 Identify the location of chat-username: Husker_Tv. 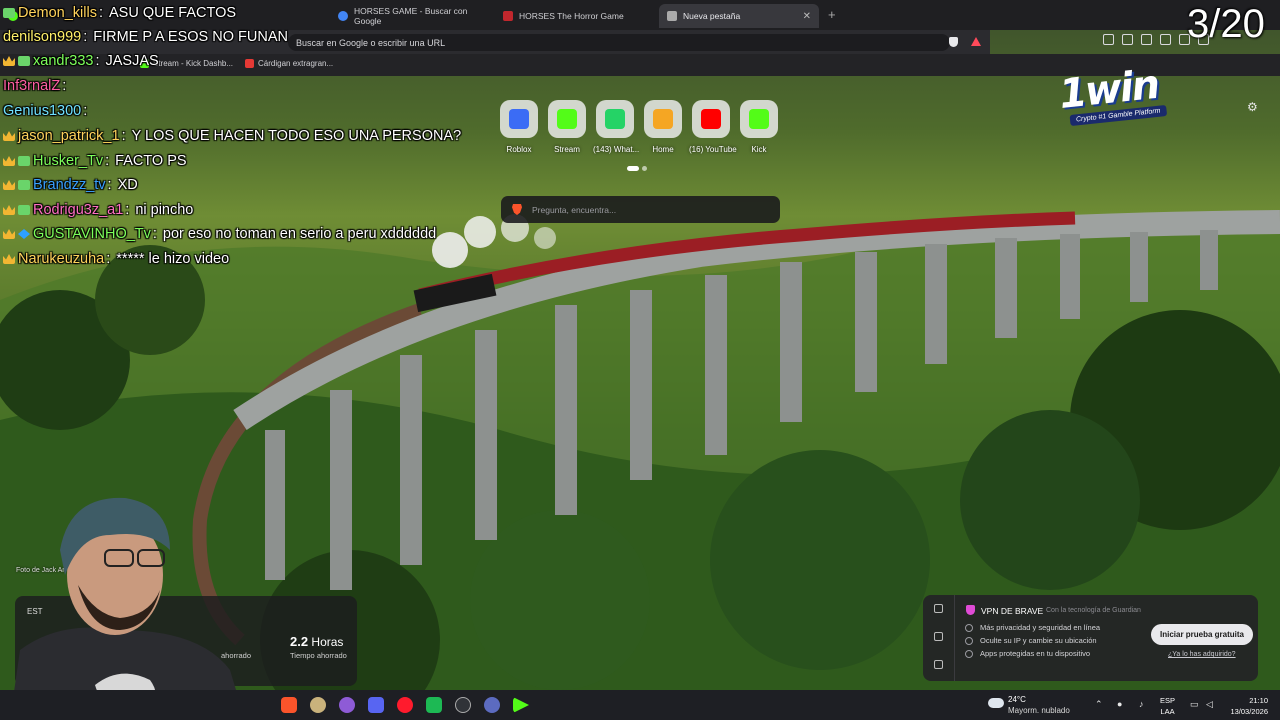
(68, 161).